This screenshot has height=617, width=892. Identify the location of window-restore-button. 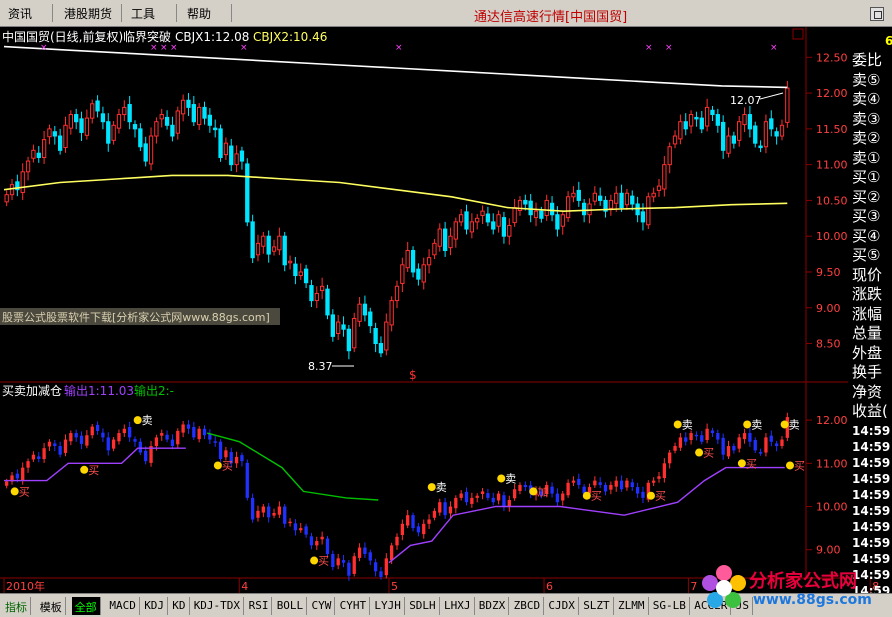
(877, 14).